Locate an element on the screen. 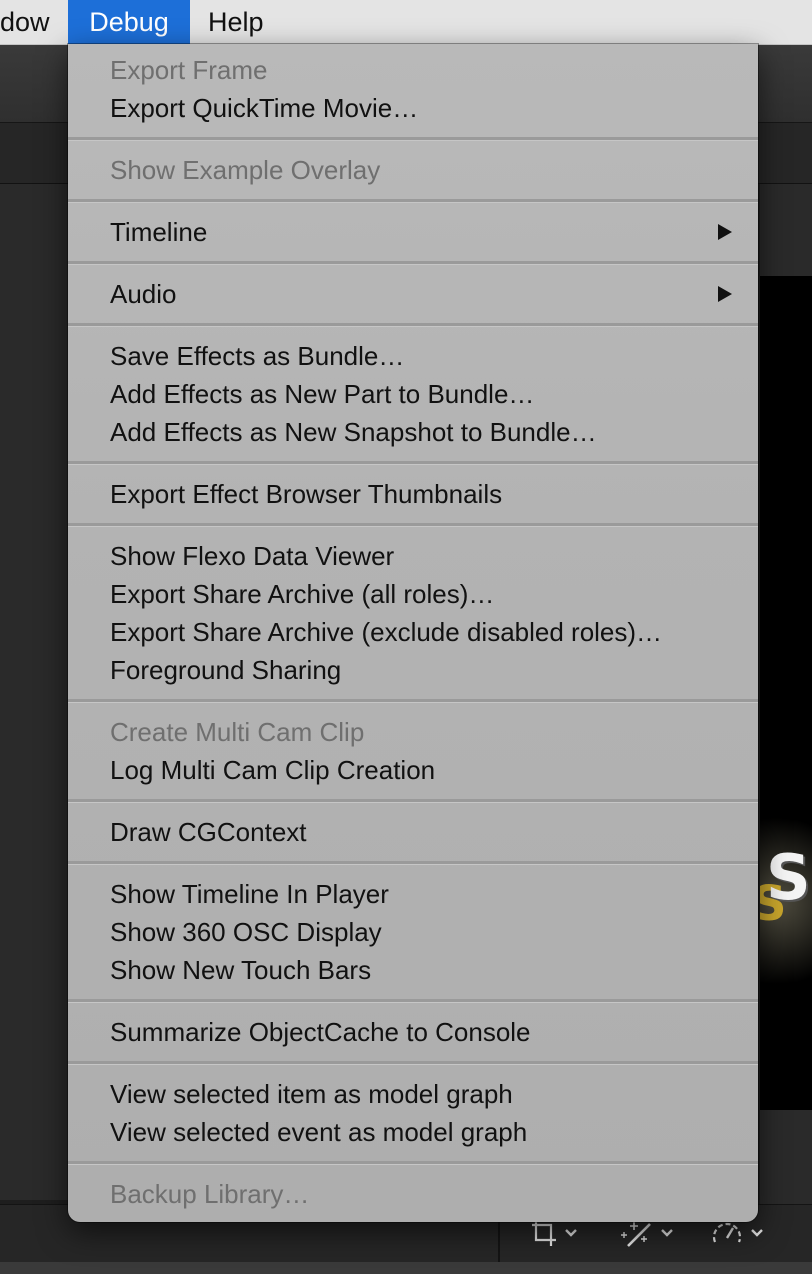 This screenshot has height=1274, width=812. menu-item-foreground-sharing: Foreground Sharing is located at coordinates (413, 670).